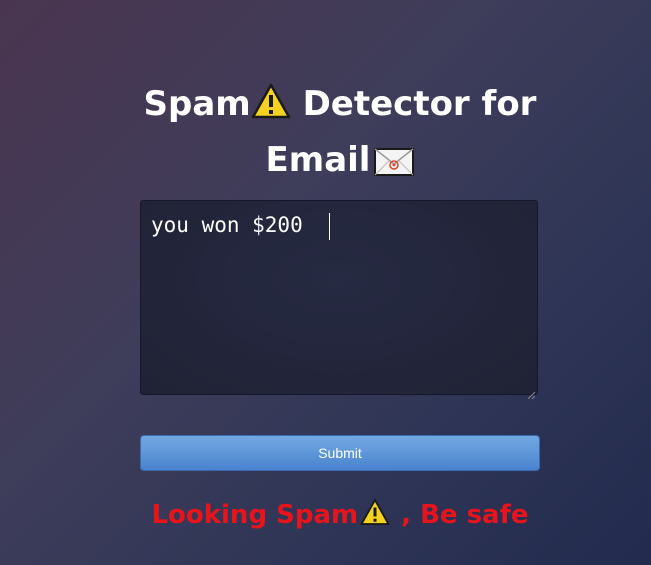  I want to click on result-message: Looking Spam , Be safe, so click(340, 516).